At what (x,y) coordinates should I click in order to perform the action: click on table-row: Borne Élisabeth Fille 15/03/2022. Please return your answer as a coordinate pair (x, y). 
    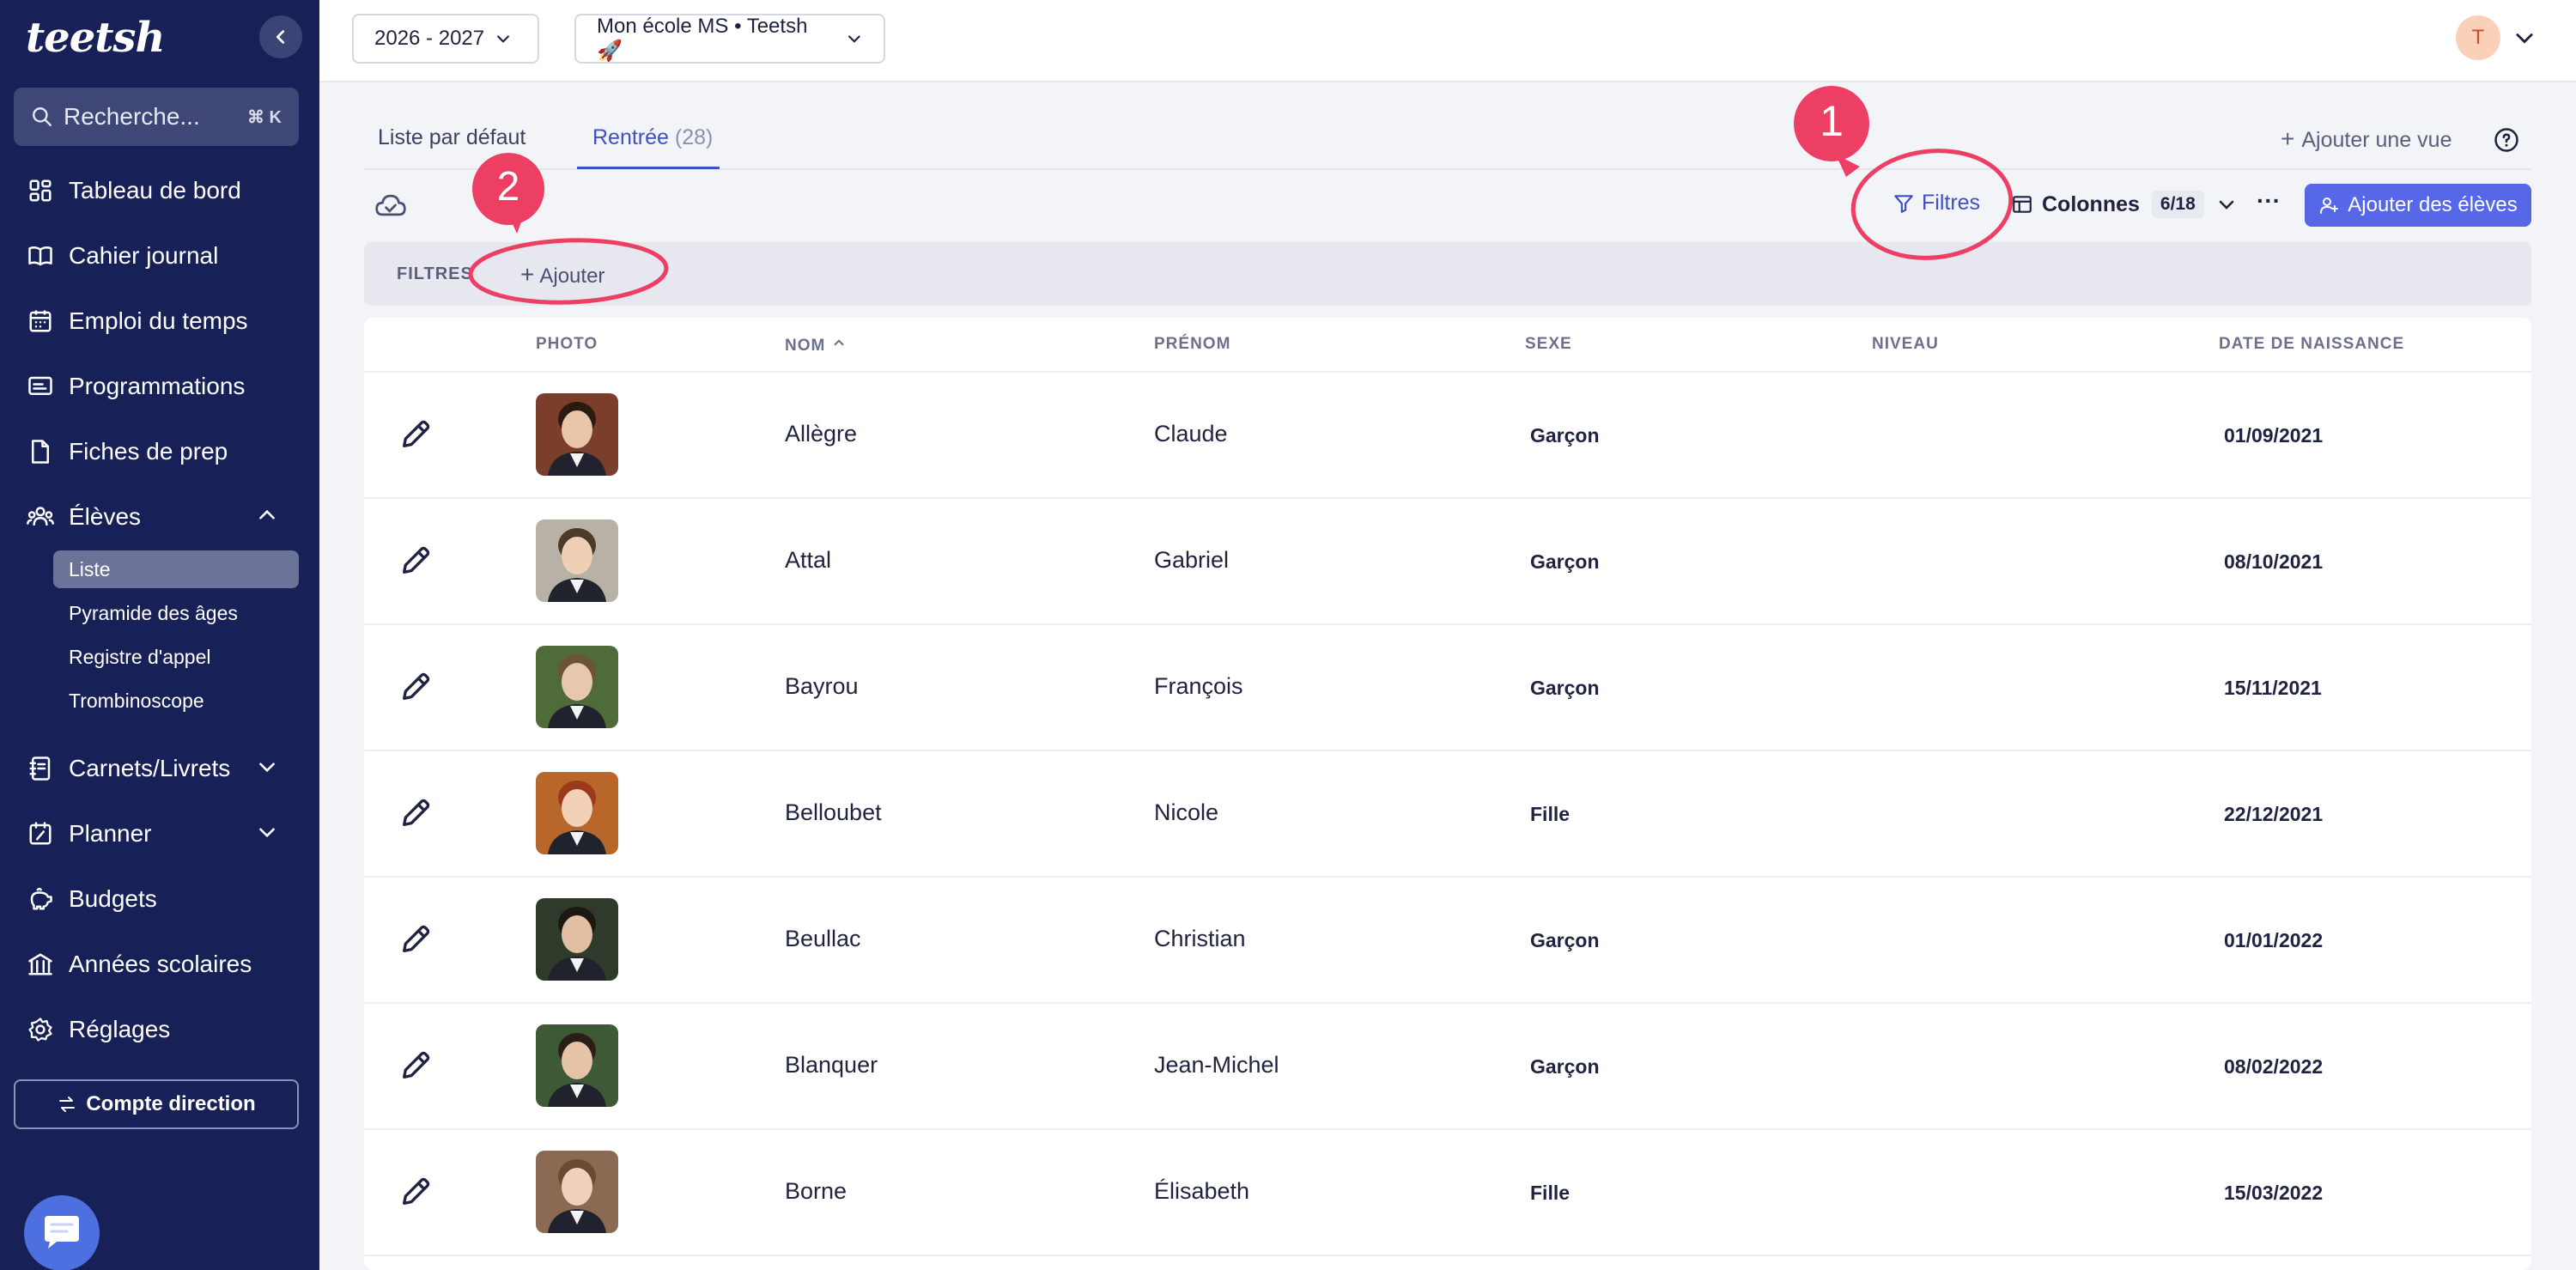
    Looking at the image, I should click on (1448, 1193).